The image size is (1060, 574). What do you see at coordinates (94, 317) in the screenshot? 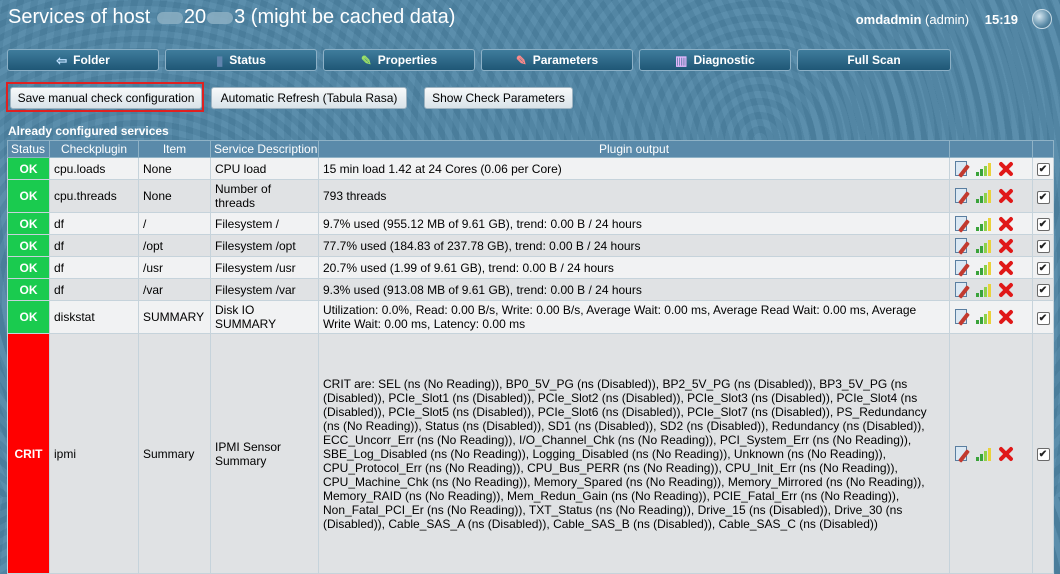
I see `checkplugin-cell: diskstat` at bounding box center [94, 317].